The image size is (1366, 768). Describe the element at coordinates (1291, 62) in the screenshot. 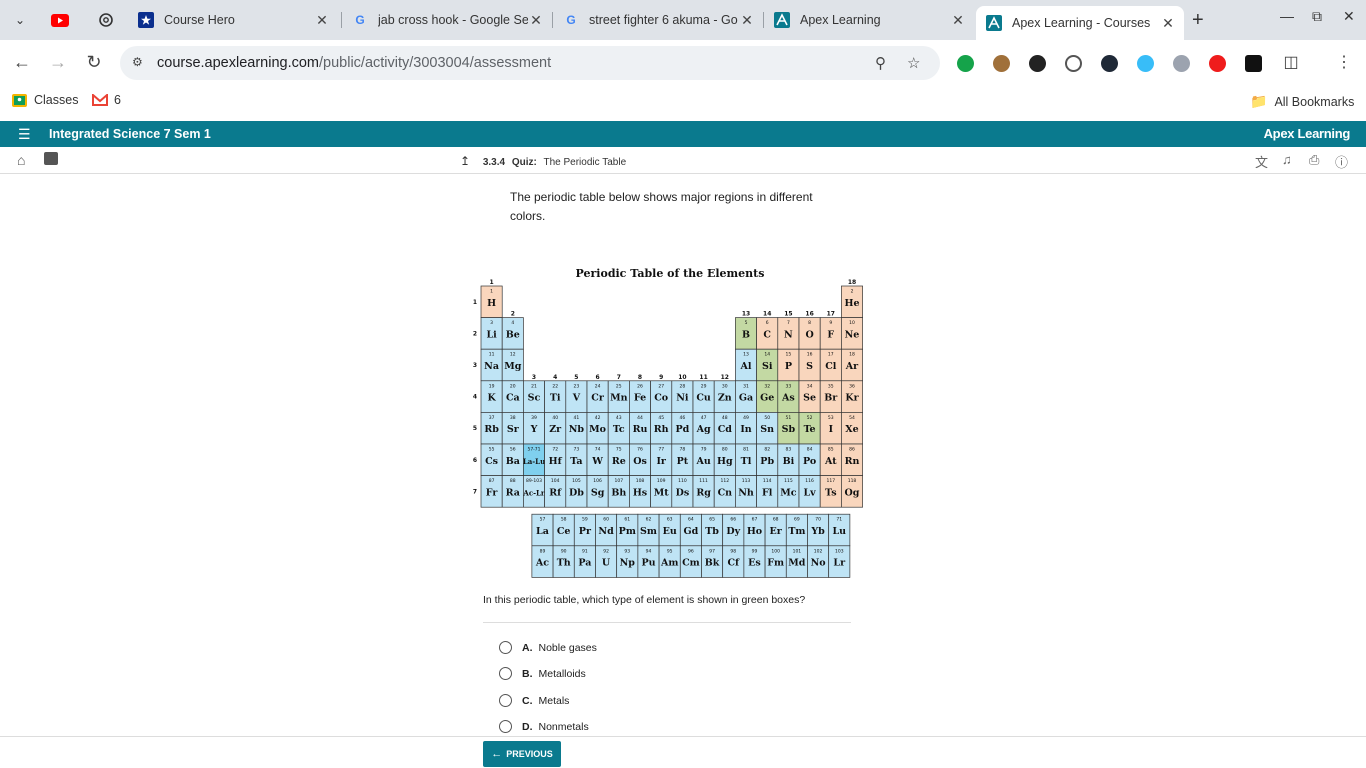

I see `extensions-puzzle-icon: ◫` at that location.